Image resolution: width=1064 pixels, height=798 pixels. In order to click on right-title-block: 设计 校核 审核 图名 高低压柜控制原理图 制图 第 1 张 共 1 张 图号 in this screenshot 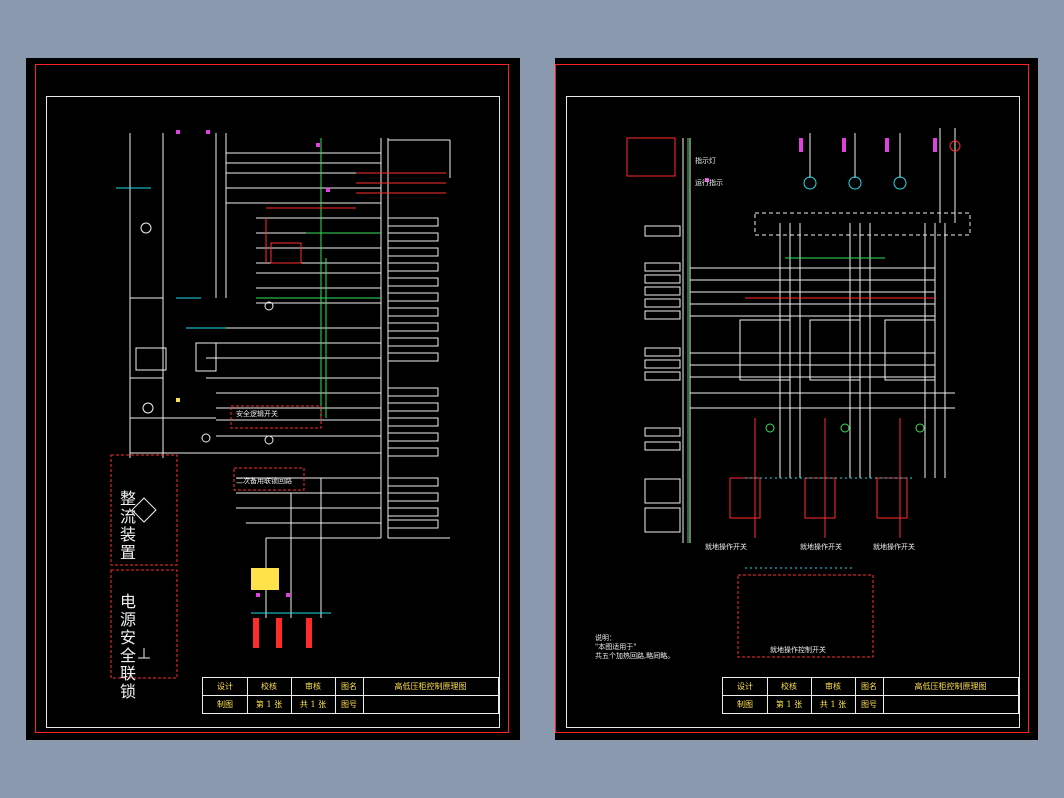, I will do `click(870, 695)`.